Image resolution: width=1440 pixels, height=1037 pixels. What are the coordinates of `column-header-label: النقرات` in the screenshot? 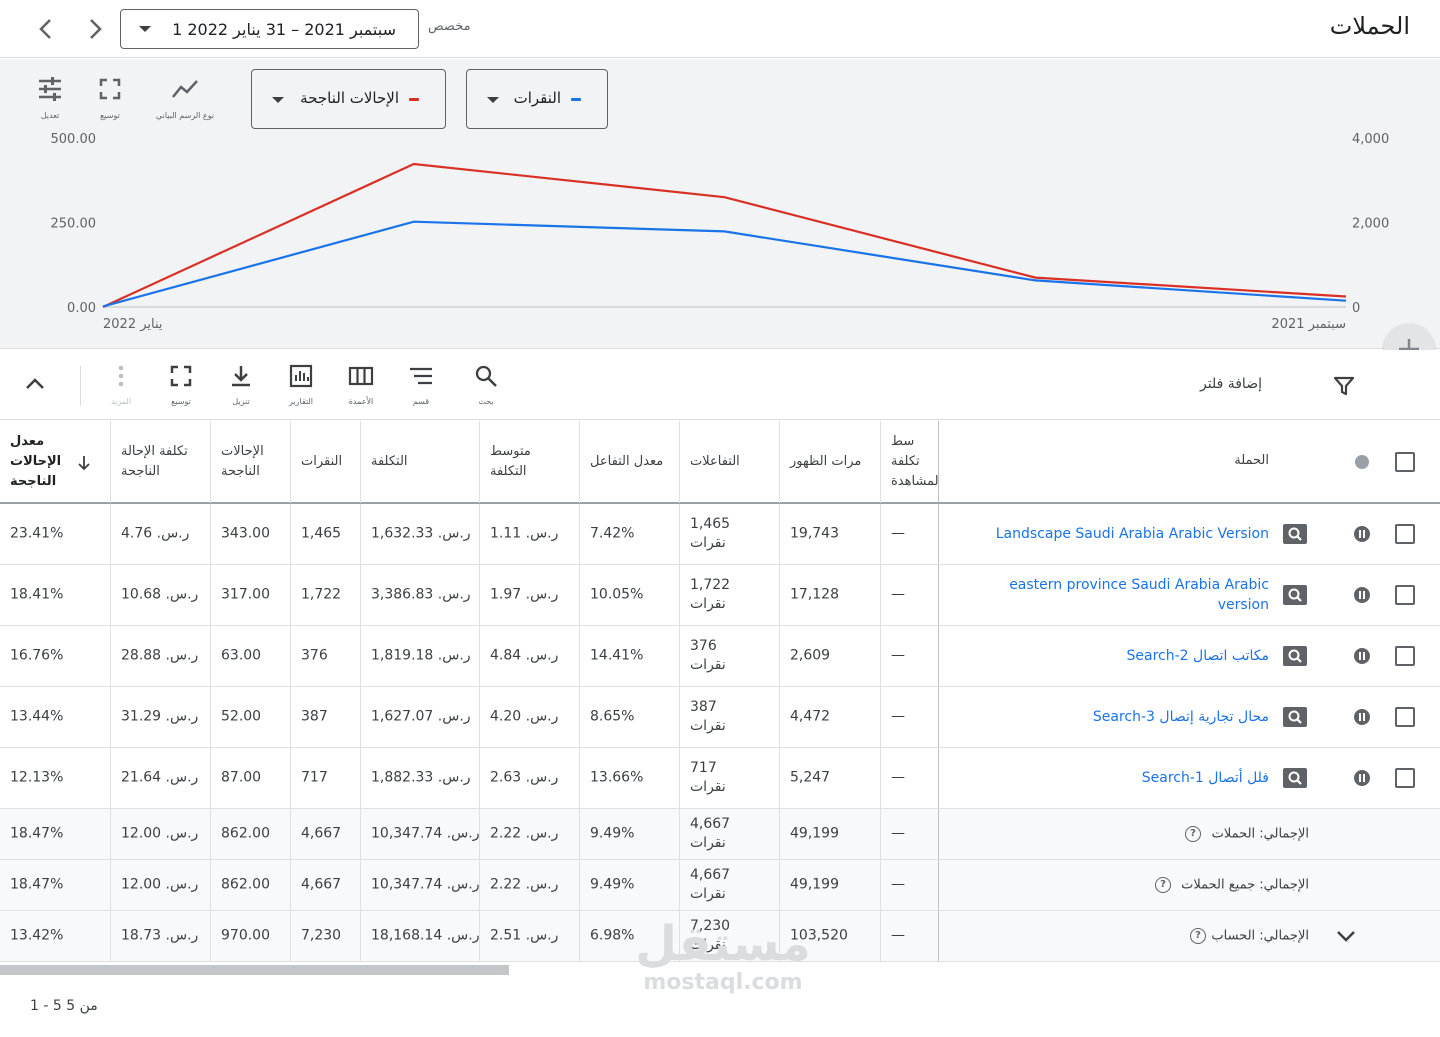 It's located at (322, 461).